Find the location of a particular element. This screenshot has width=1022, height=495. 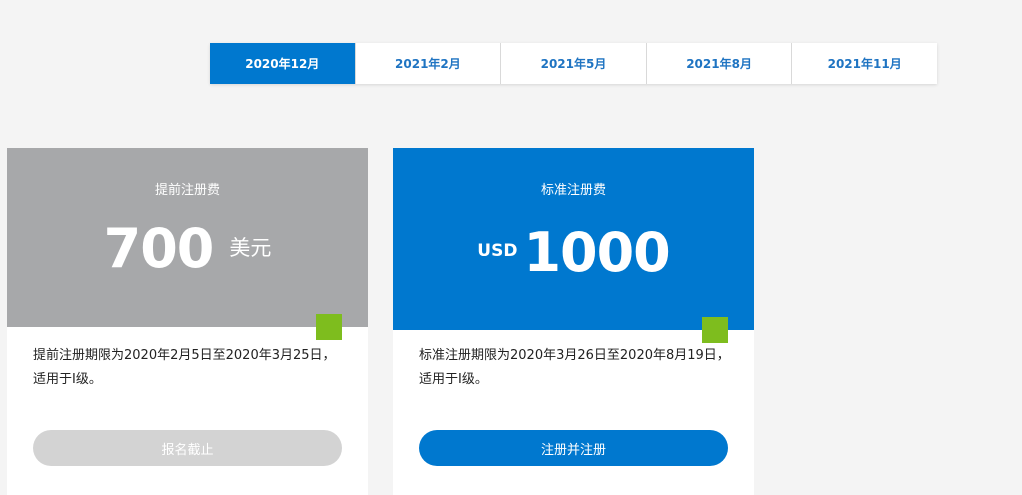

registration-closed-button: 报名截止 is located at coordinates (187, 448).